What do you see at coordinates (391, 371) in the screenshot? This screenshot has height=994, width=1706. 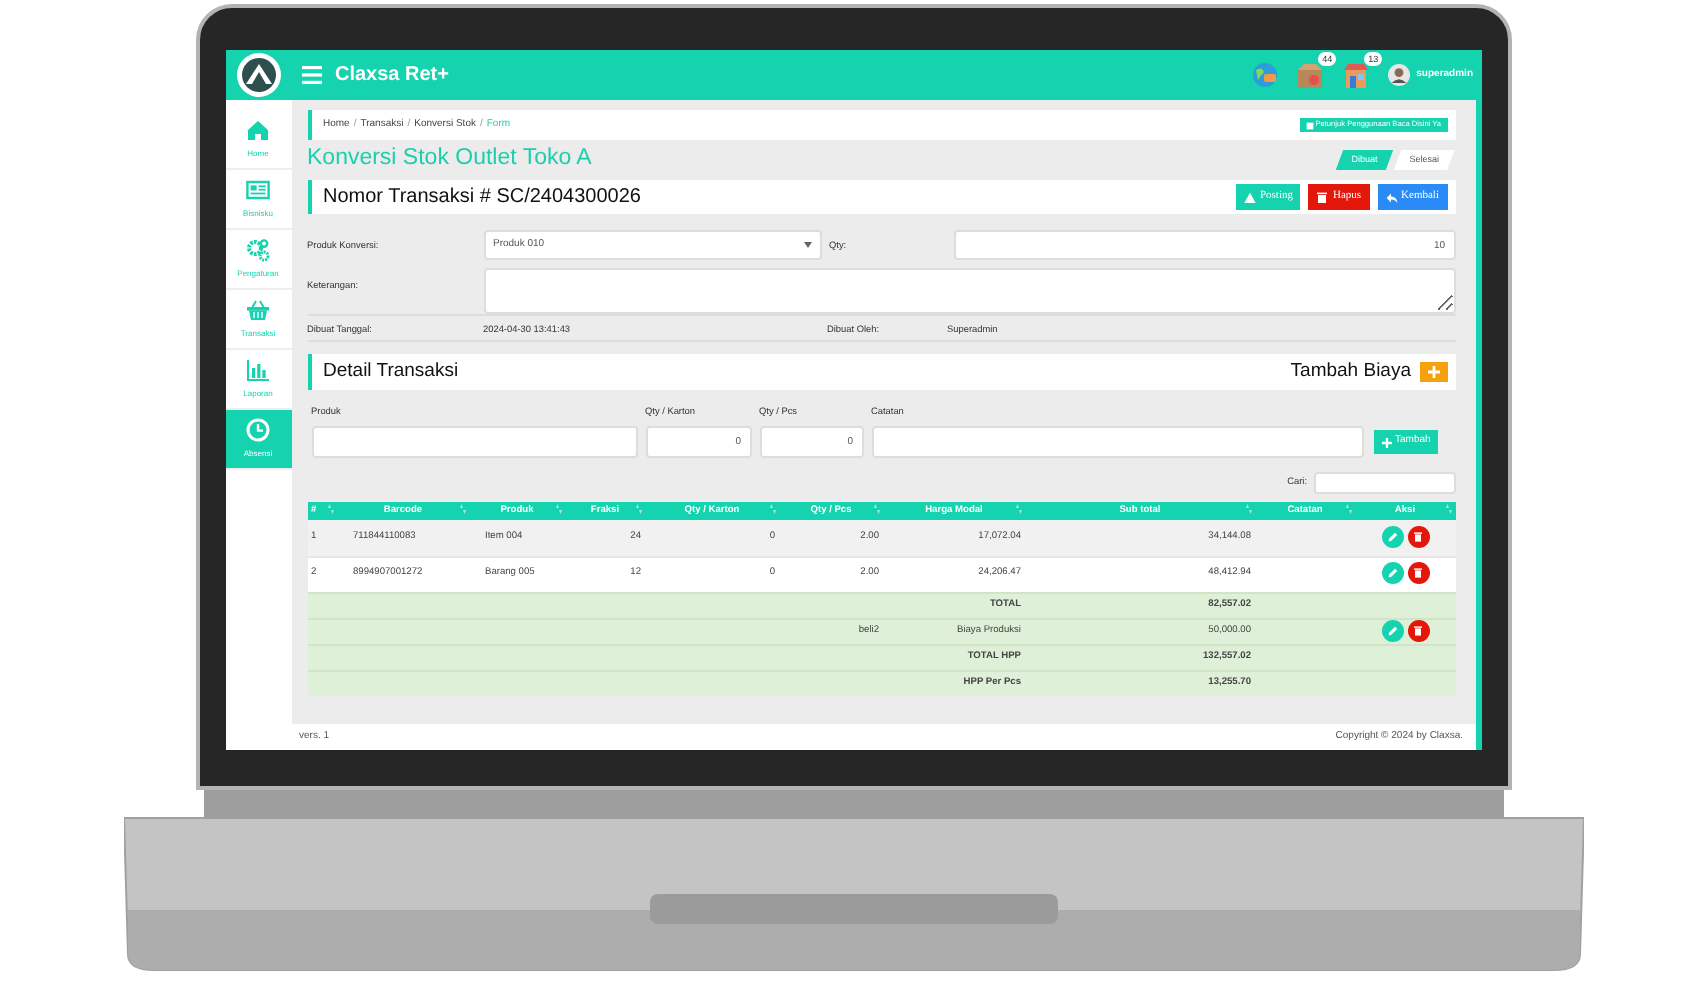 I see `section-title: Detail Transaksi` at bounding box center [391, 371].